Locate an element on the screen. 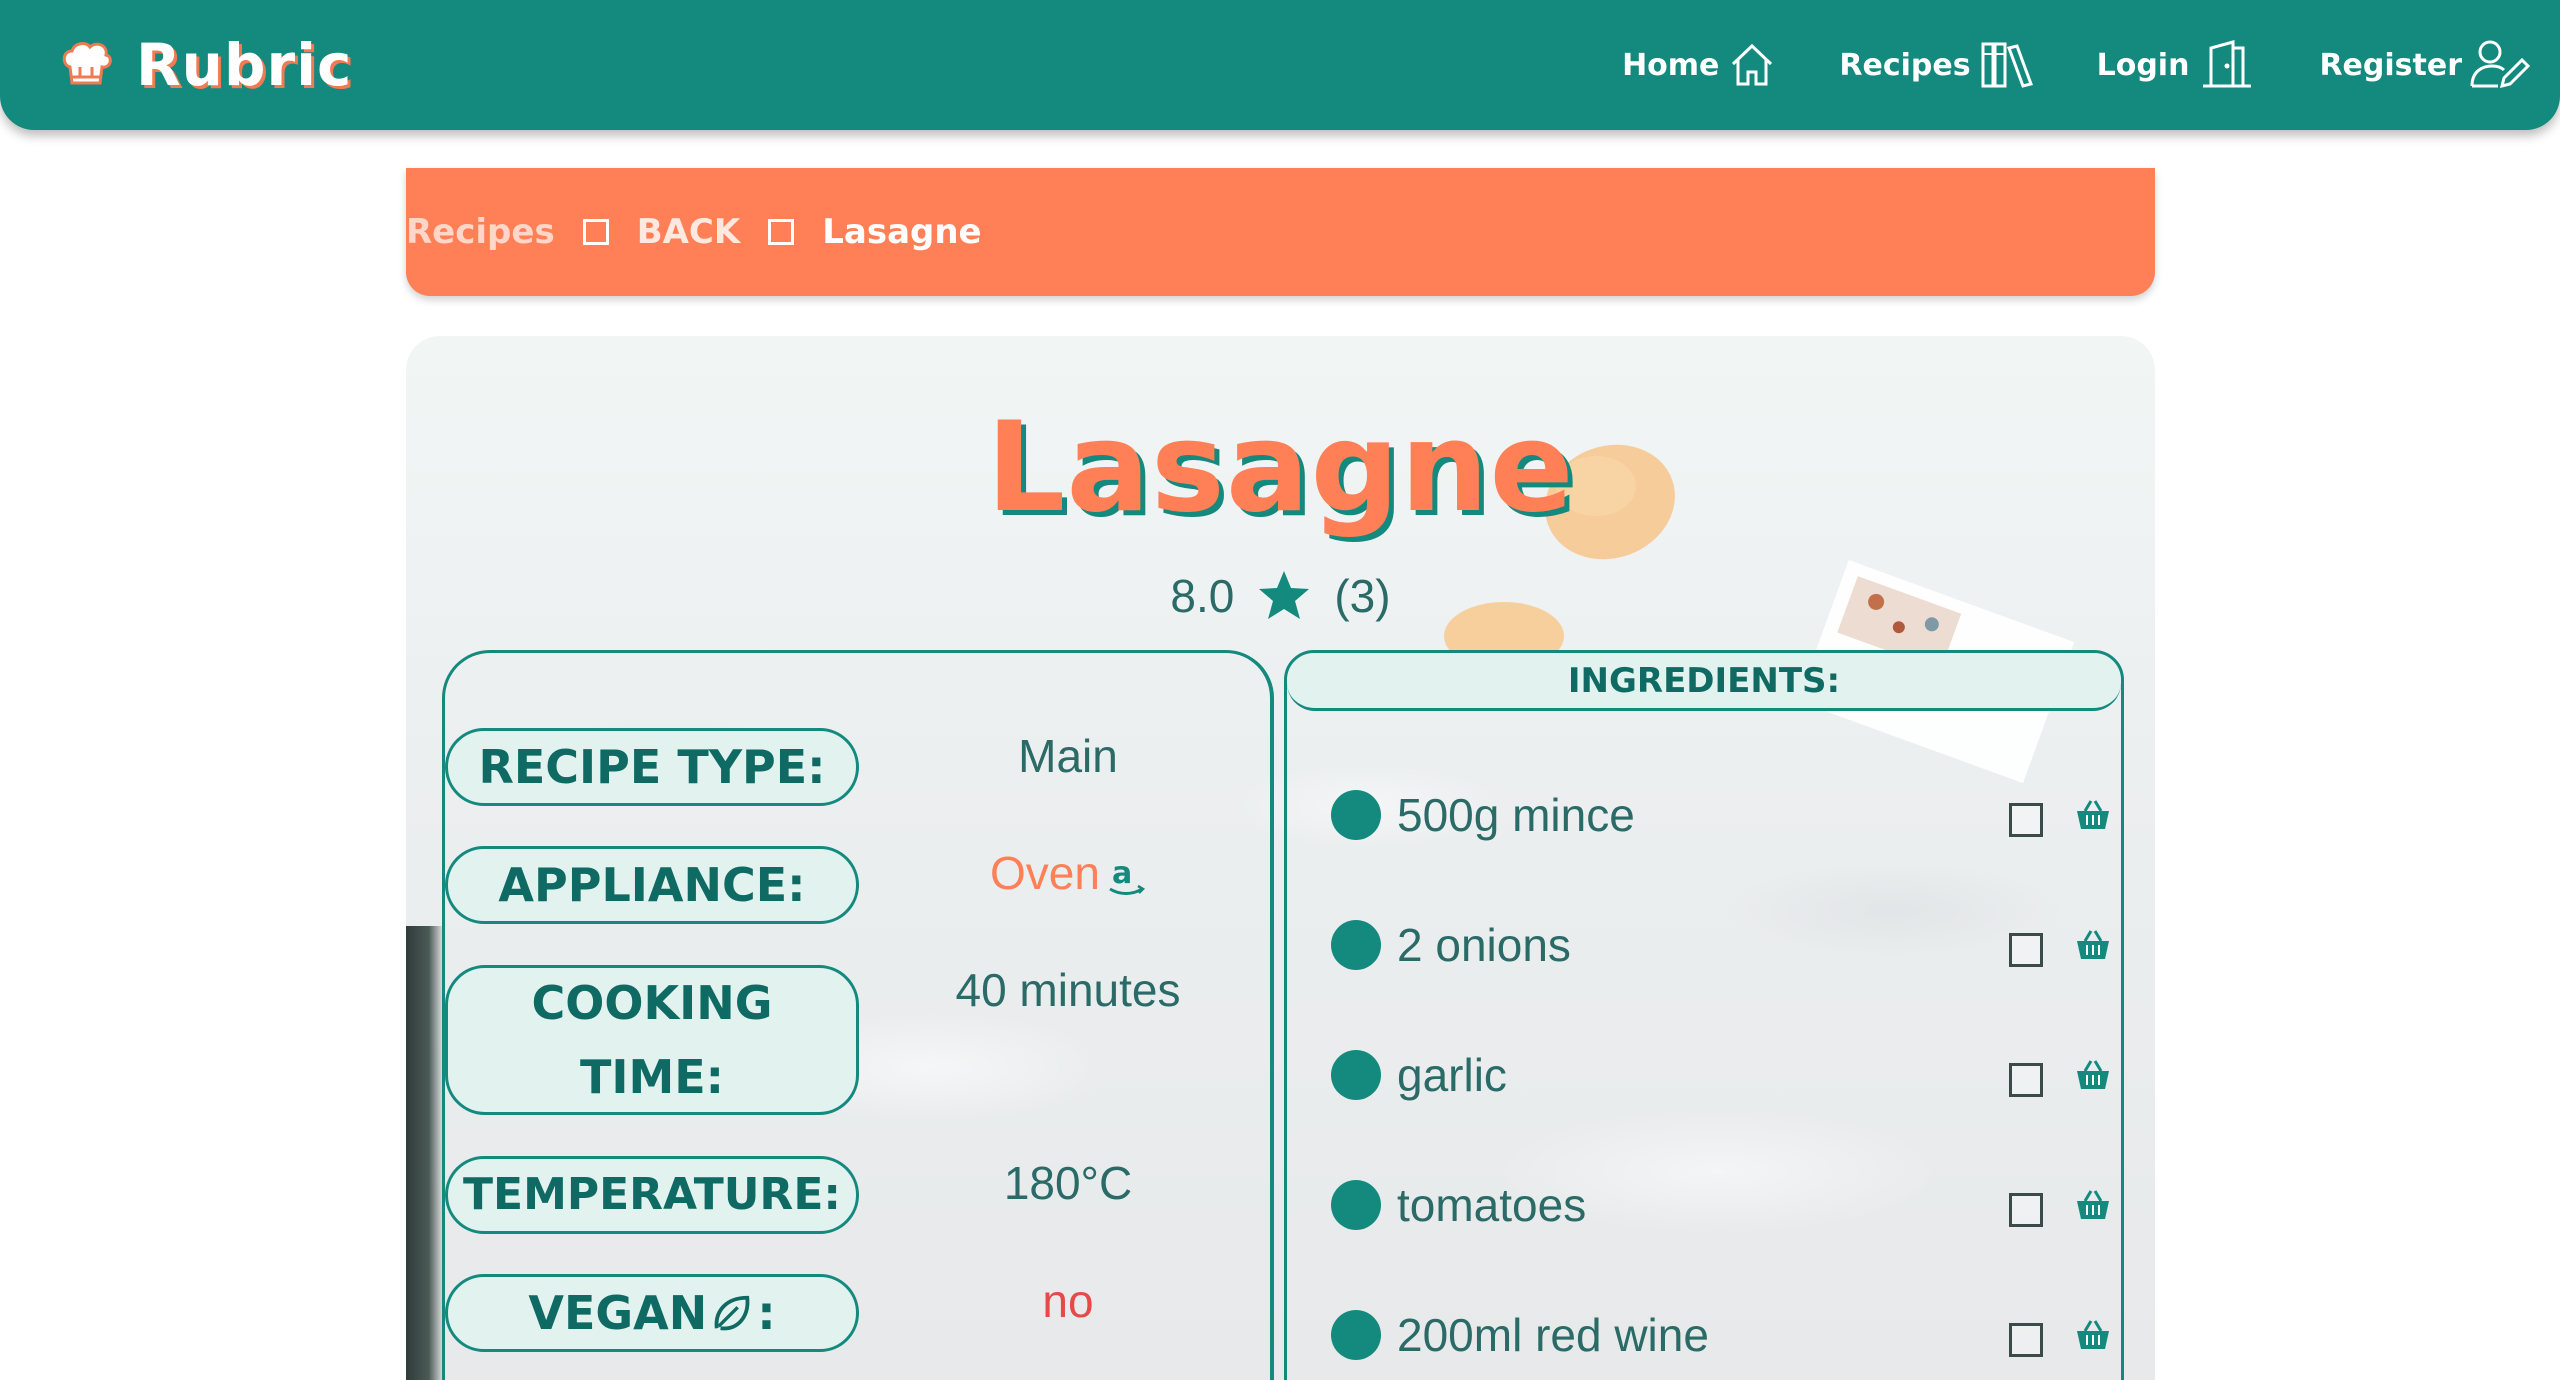  user-edit-icon is located at coordinates (2500, 64).